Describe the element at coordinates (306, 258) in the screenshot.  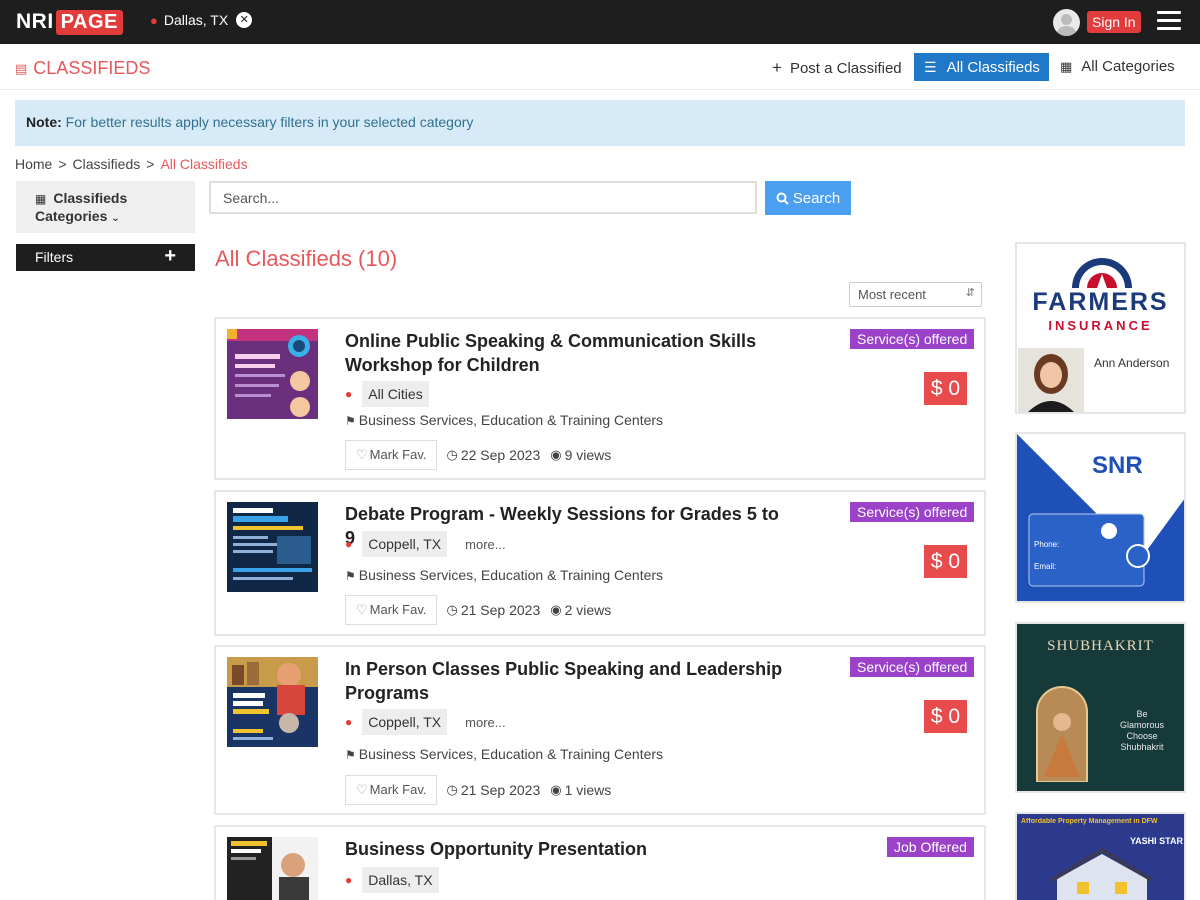
I see `listing-heading: All Classifieds (10)` at that location.